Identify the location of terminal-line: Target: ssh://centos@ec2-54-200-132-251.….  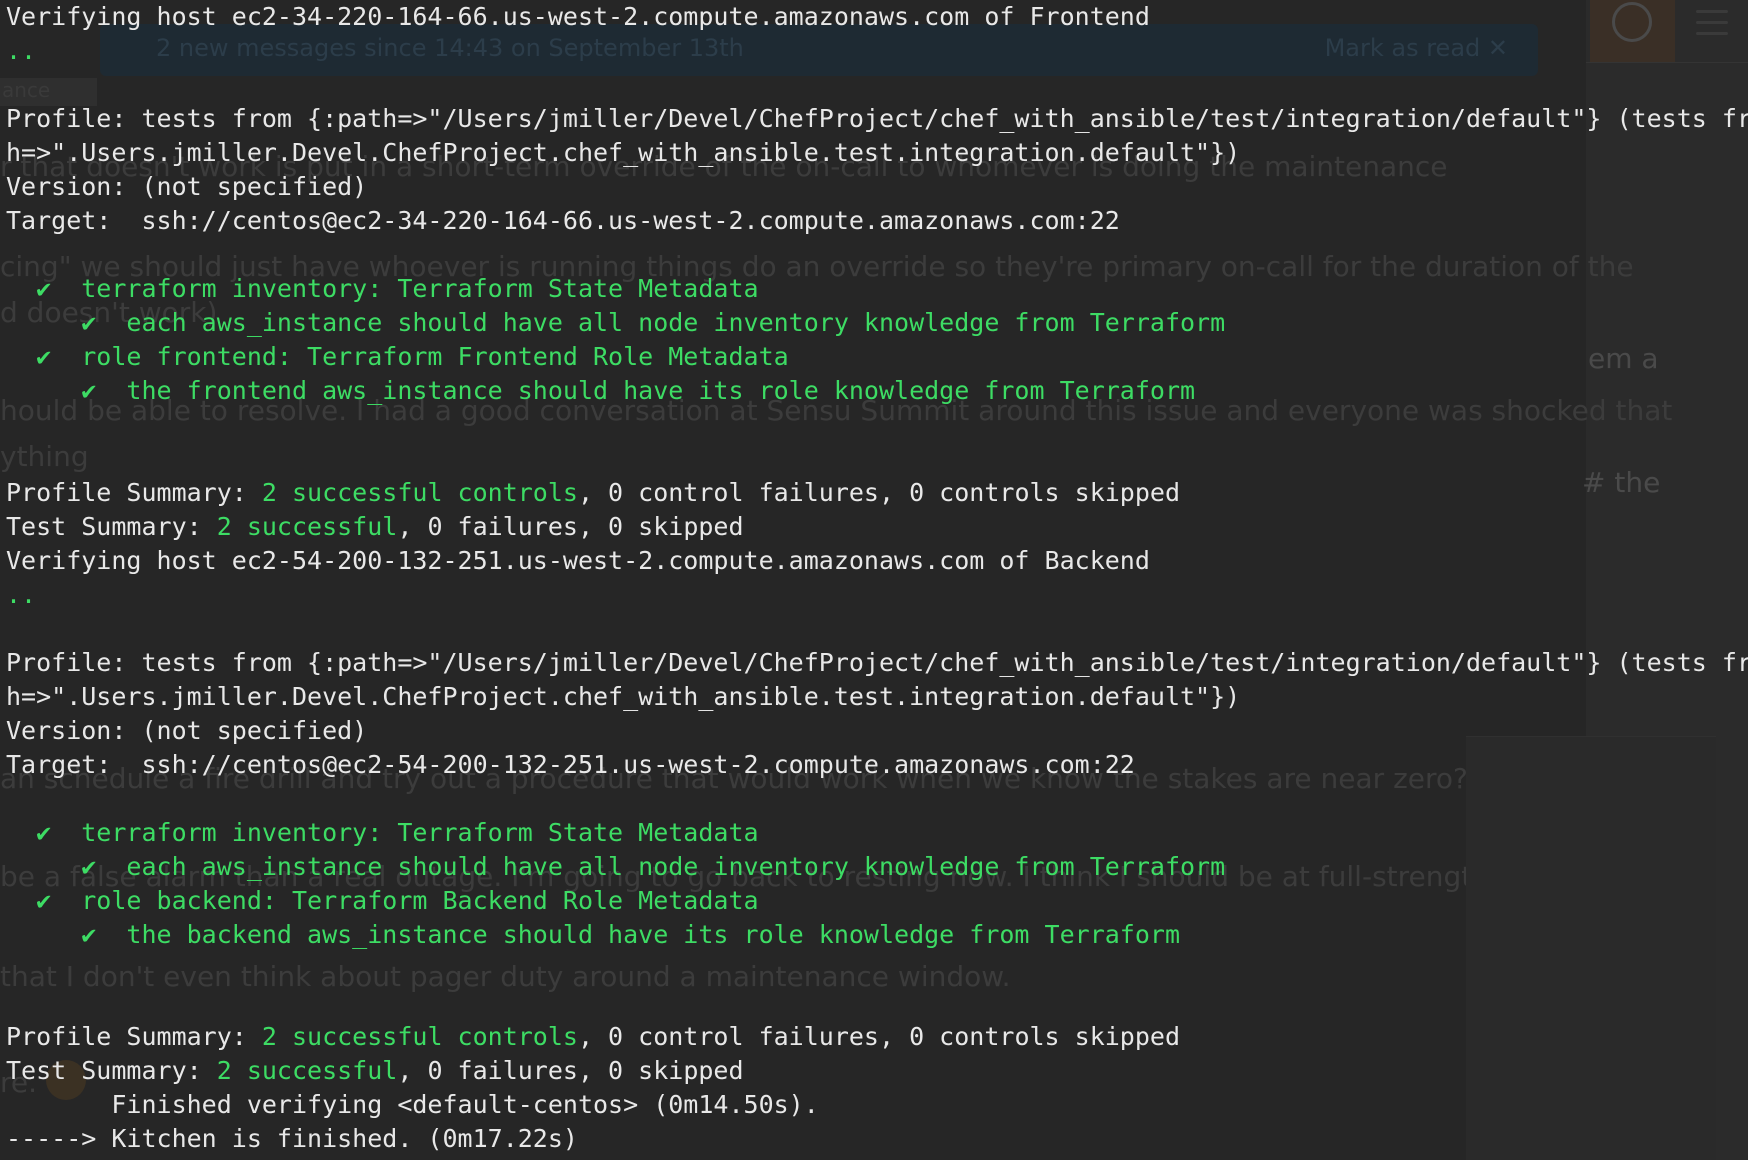
(570, 765).